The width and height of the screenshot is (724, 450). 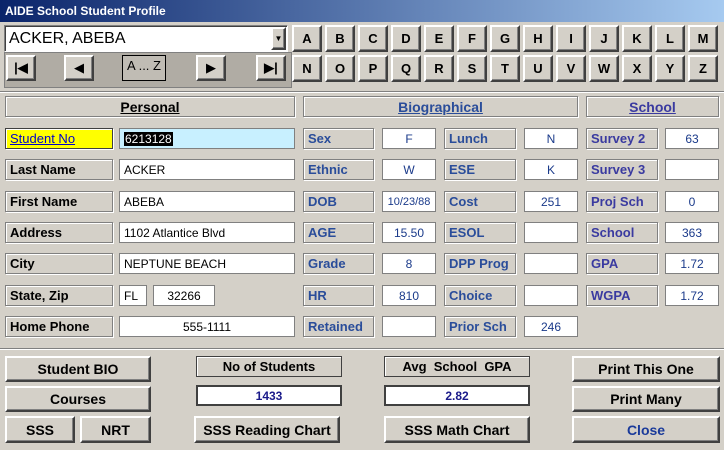 I want to click on letter-button-m: M, so click(x=703, y=38).